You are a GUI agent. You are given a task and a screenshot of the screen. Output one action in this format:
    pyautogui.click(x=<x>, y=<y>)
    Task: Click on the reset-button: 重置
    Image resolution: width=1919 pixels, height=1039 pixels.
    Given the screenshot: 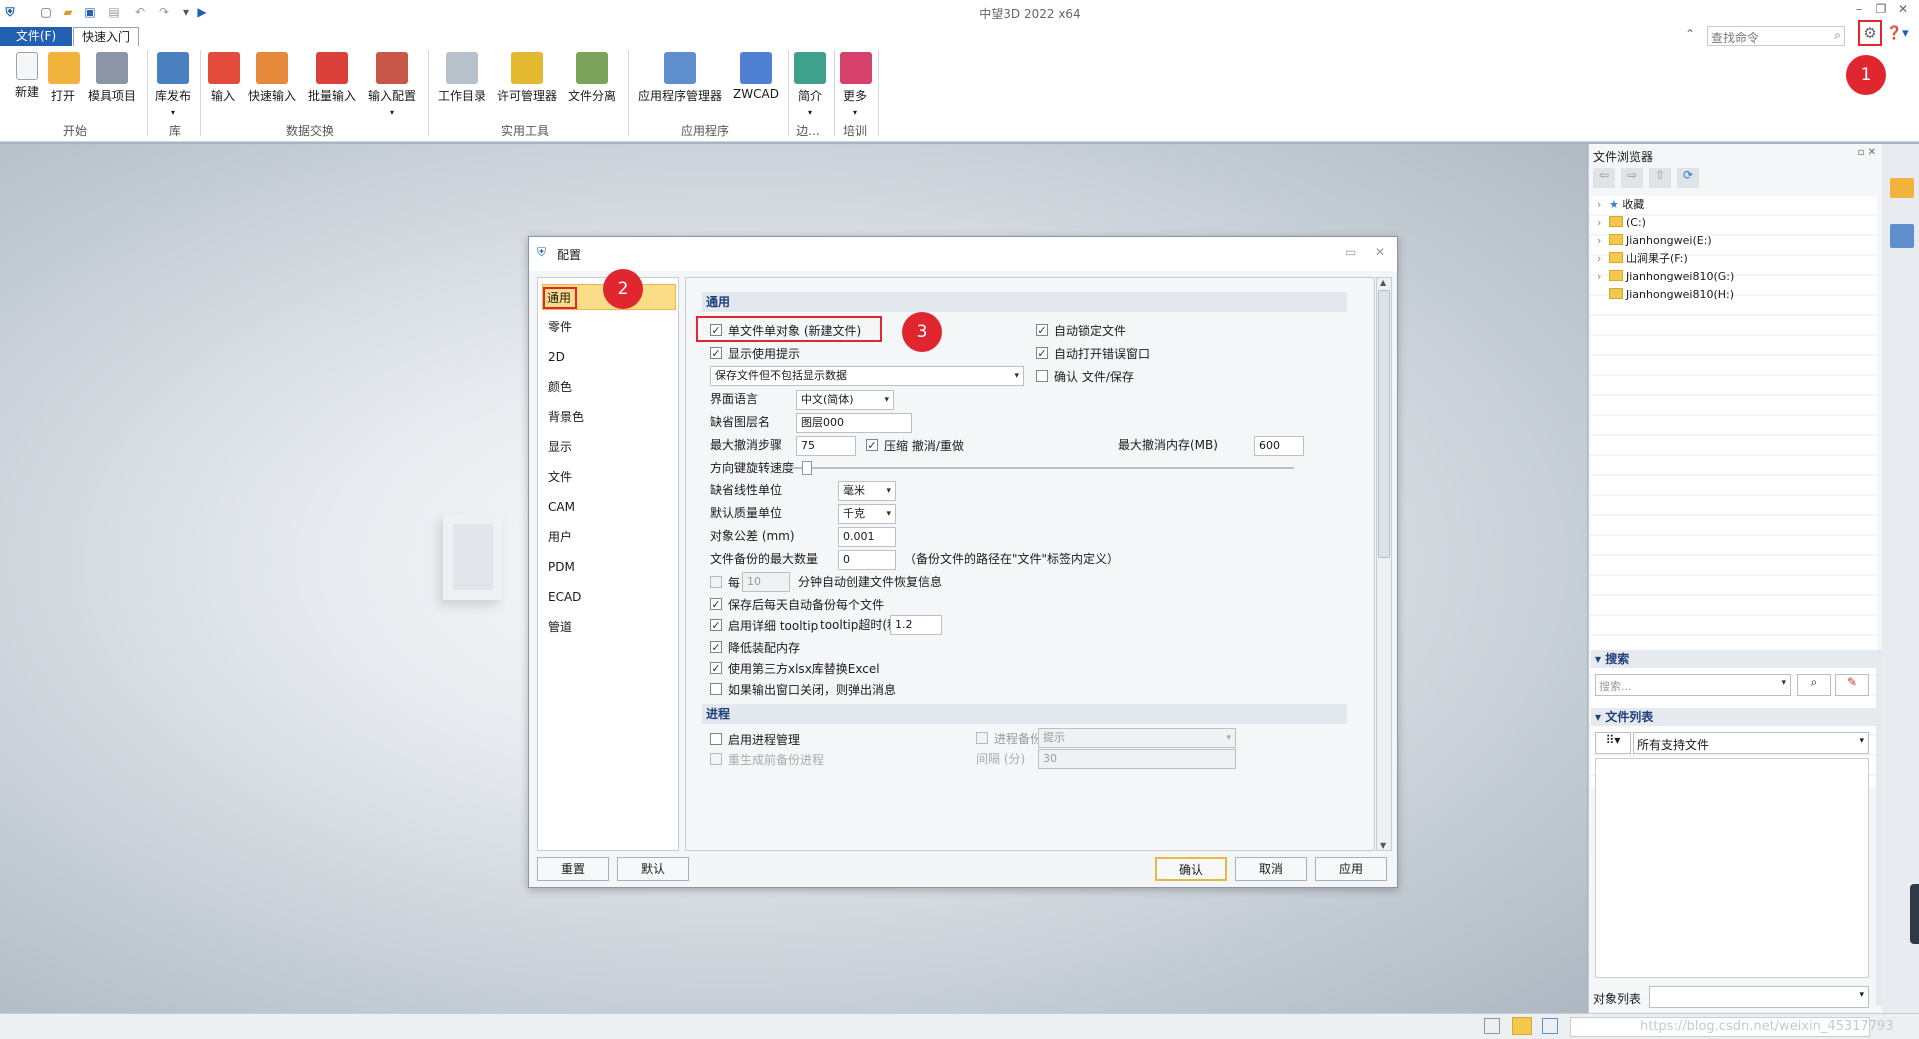 What is the action you would take?
    pyautogui.click(x=573, y=869)
    